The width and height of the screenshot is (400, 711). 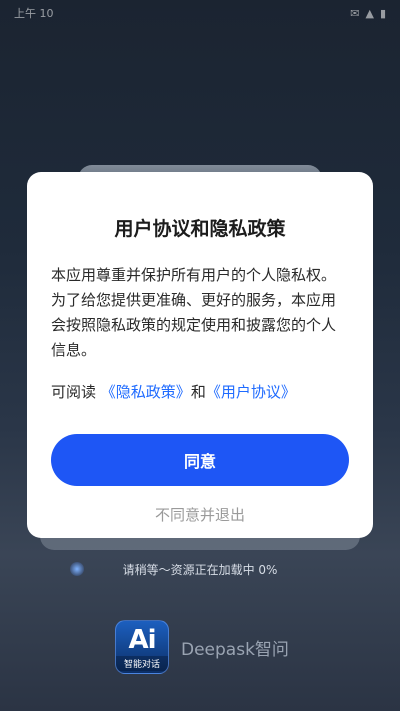 I want to click on and-text: 和, so click(x=198, y=392).